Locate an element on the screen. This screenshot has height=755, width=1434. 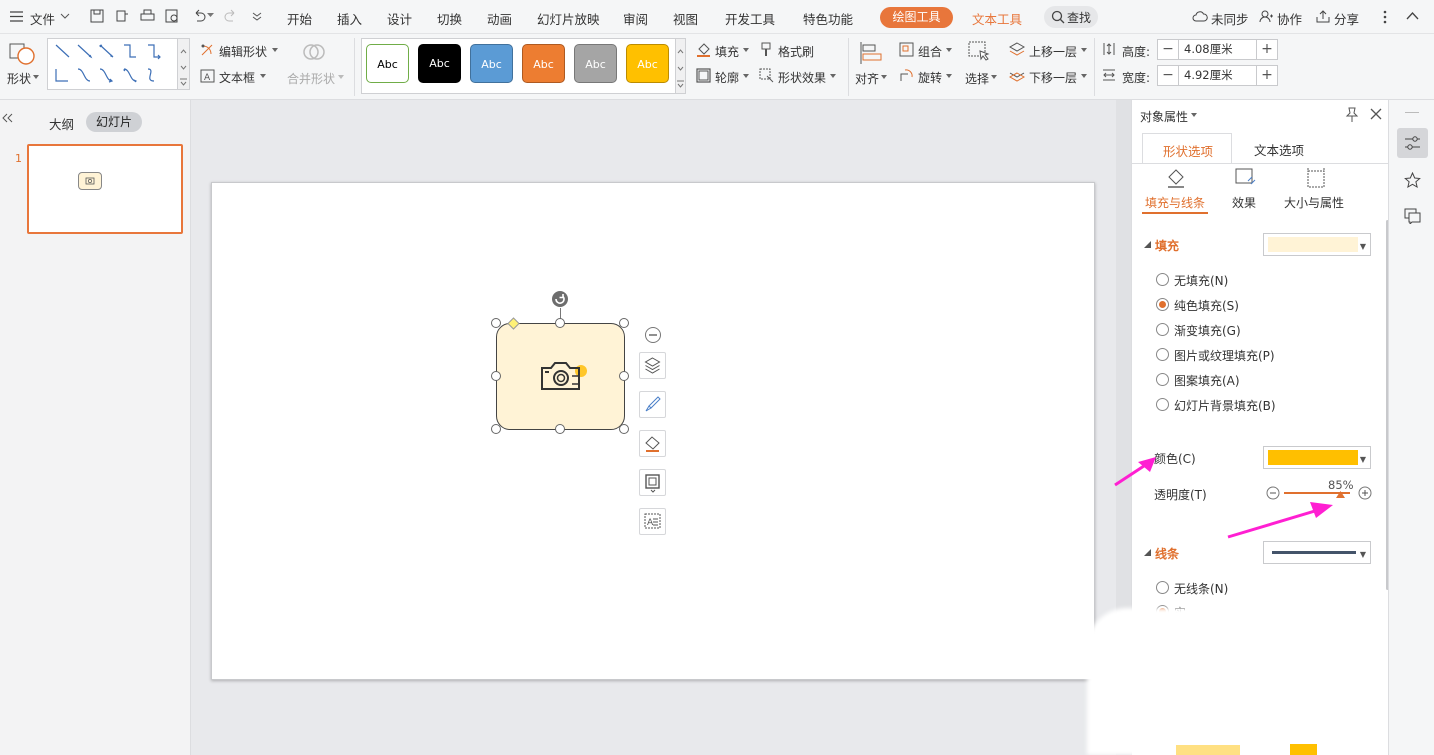
style-blue: Abc is located at coordinates (491, 63).